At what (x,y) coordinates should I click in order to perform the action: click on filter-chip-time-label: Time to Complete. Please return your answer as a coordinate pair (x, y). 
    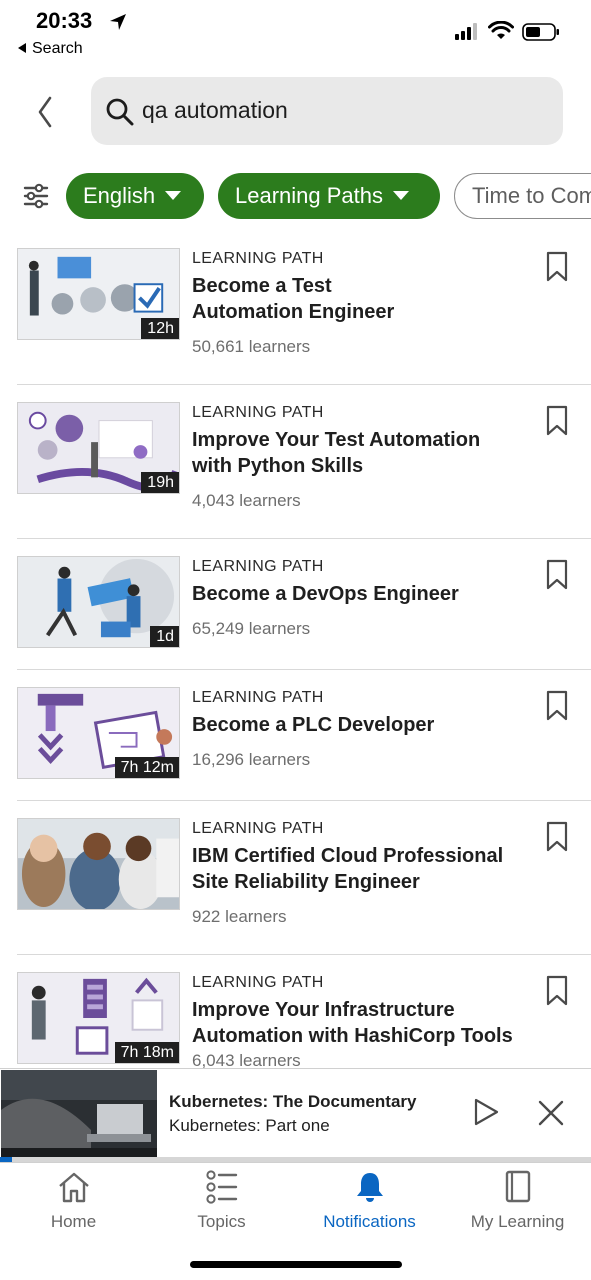
    Looking at the image, I should click on (531, 195).